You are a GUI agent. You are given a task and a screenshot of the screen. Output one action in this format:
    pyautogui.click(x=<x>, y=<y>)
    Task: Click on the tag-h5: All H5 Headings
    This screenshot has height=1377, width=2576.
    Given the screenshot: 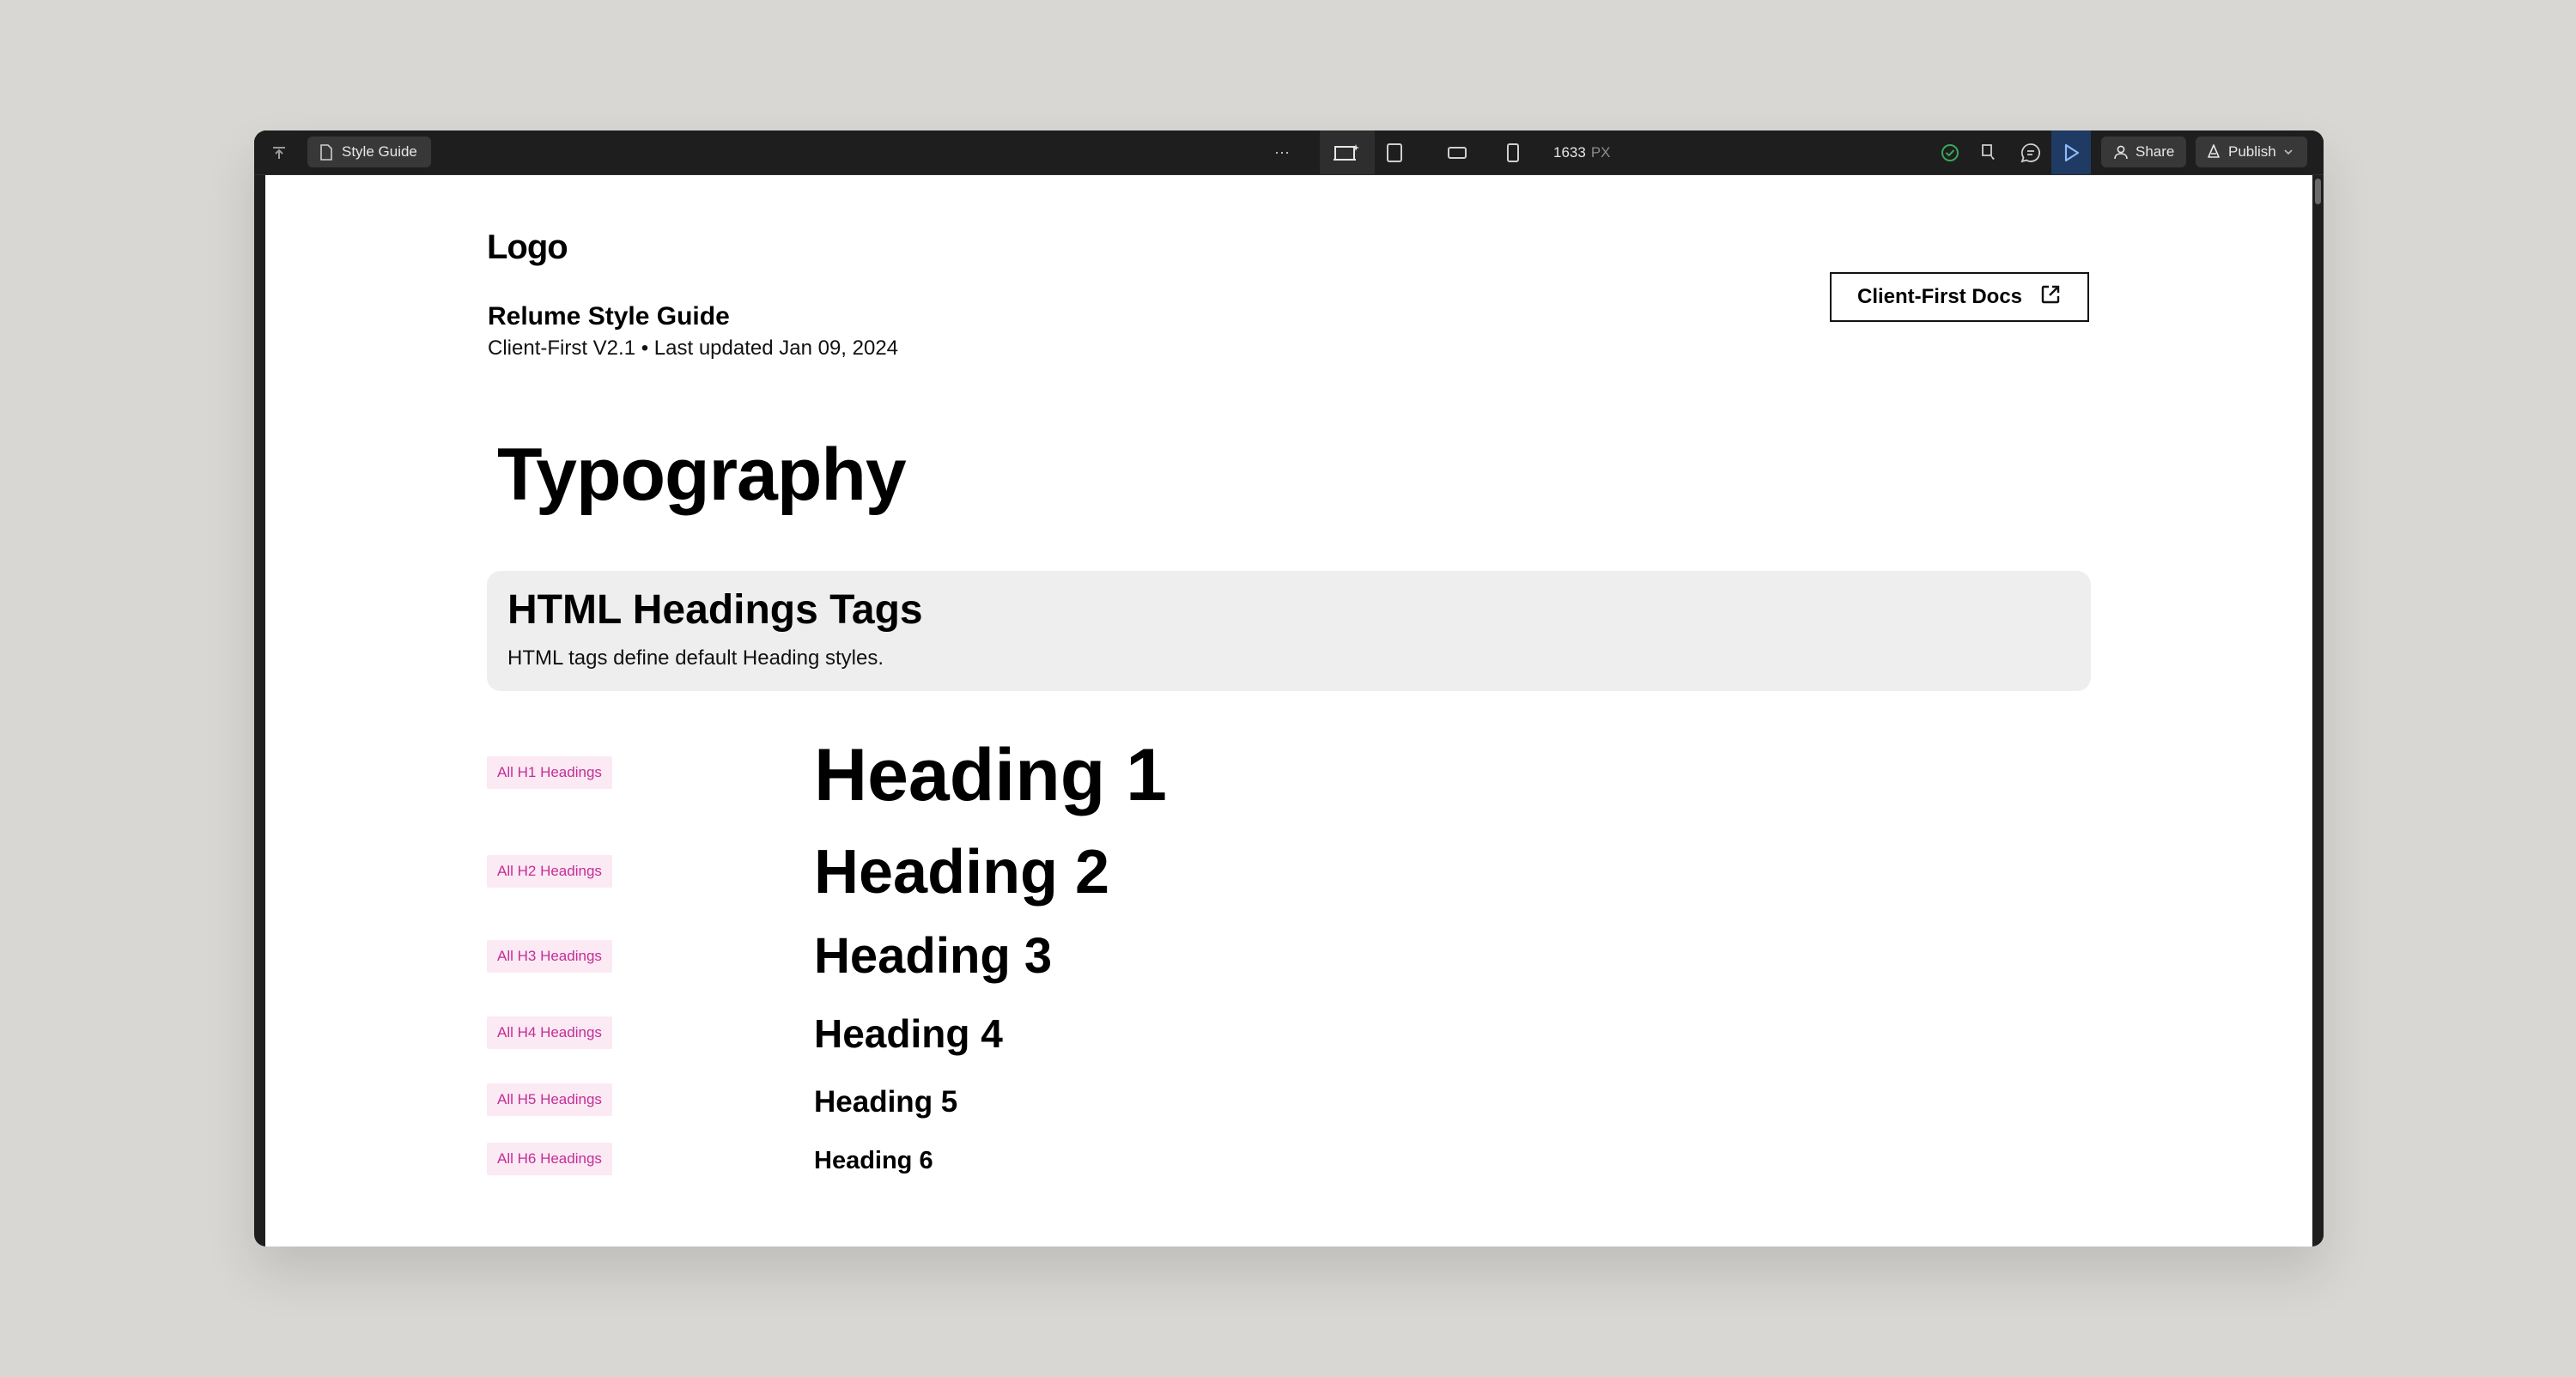 What is the action you would take?
    pyautogui.click(x=550, y=1100)
    